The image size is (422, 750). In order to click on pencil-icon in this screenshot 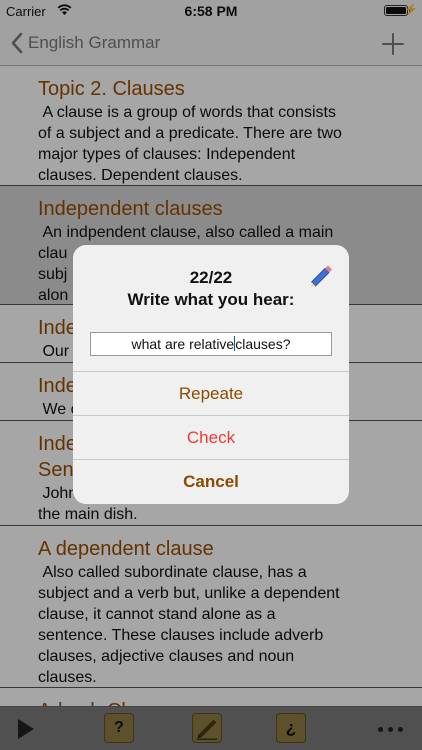, I will do `click(320, 274)`.